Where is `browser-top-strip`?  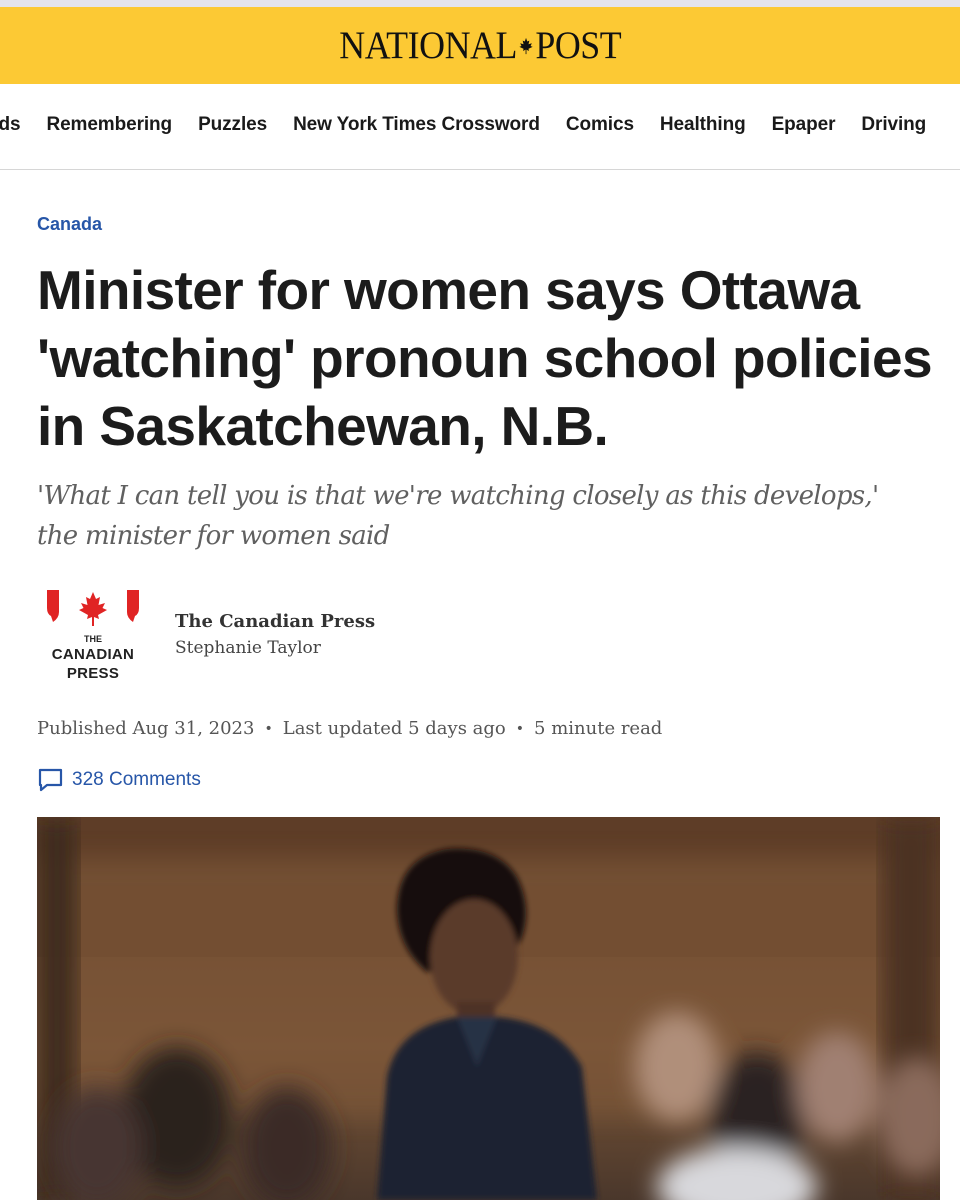 browser-top-strip is located at coordinates (480, 3).